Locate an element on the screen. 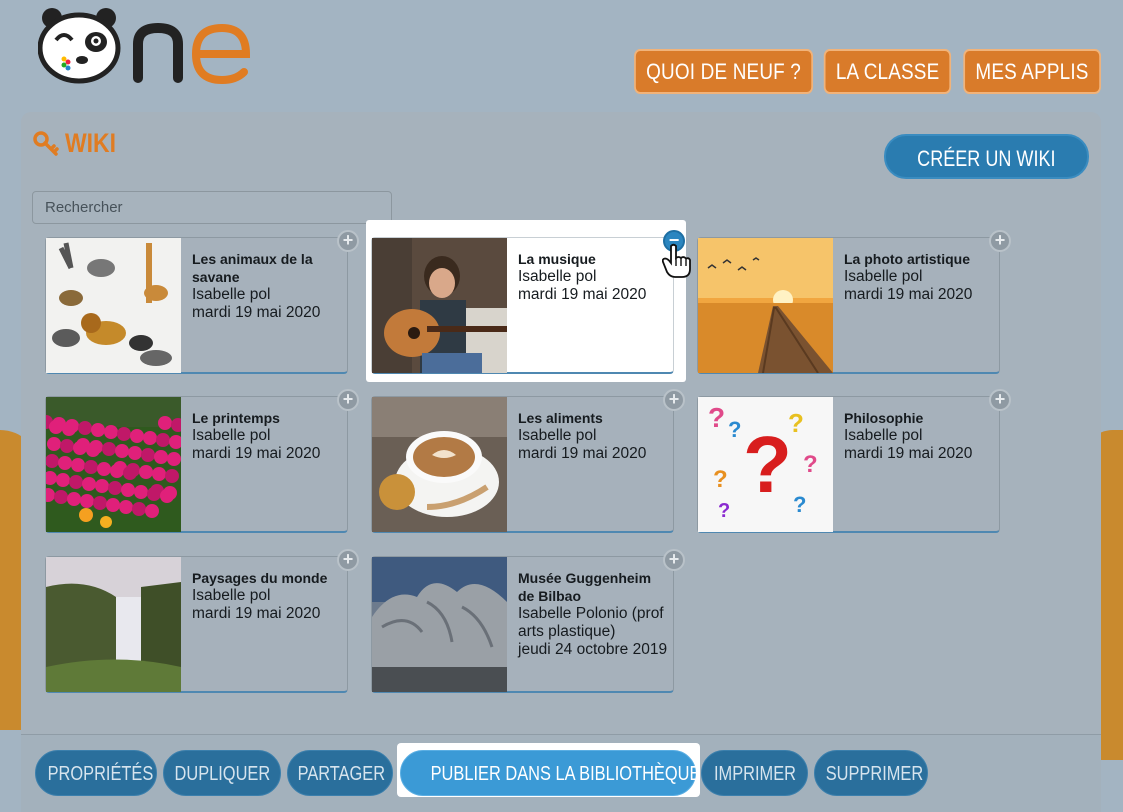  wiki-card-title: Les animaux de la savane is located at coordinates (267, 268).